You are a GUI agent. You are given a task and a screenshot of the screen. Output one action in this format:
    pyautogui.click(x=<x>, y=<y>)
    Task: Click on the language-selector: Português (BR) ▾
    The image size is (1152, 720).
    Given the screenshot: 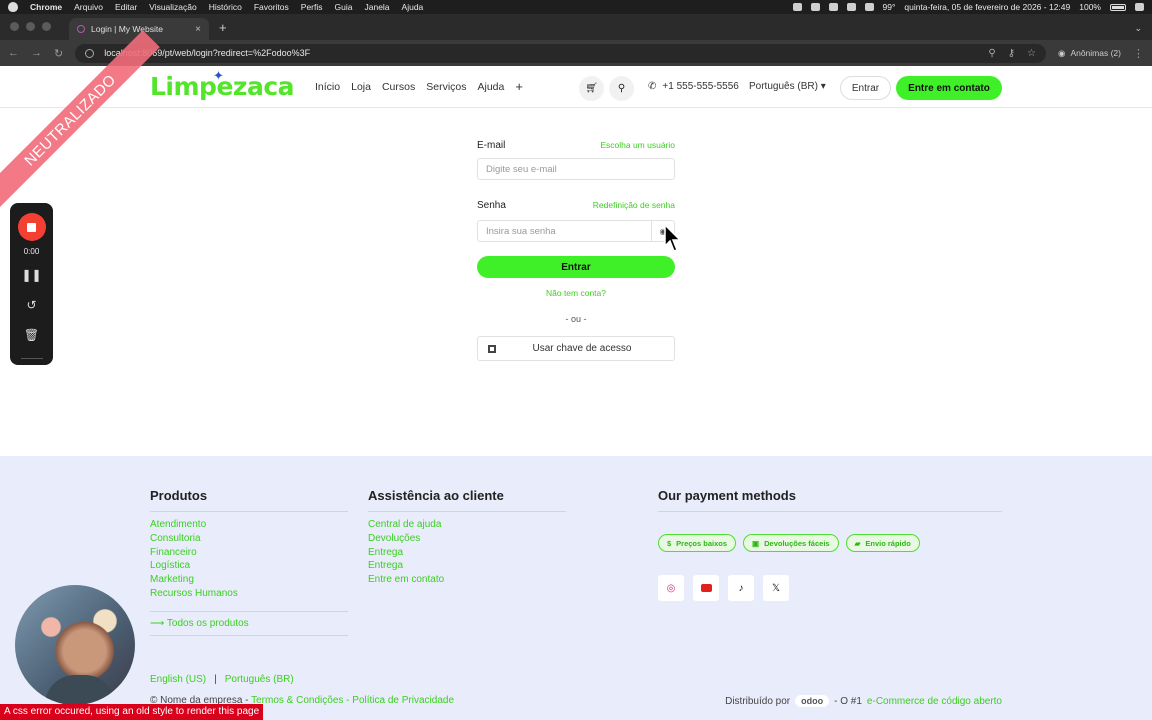 What is the action you would take?
    pyautogui.click(x=787, y=86)
    